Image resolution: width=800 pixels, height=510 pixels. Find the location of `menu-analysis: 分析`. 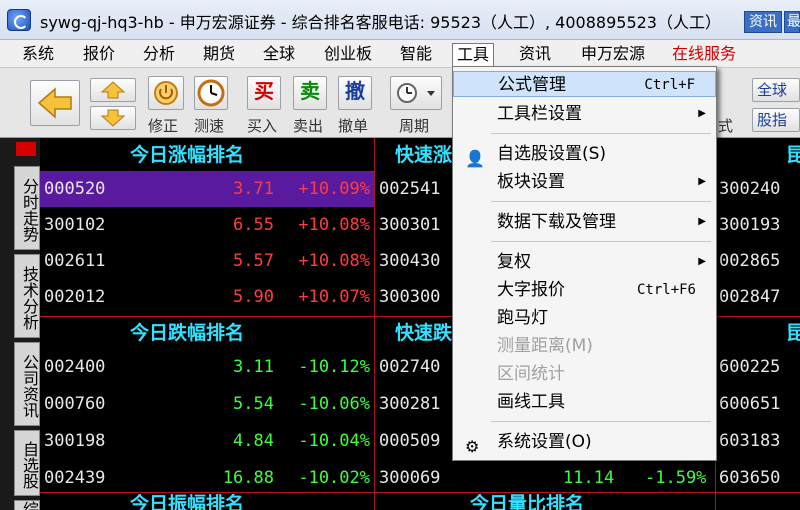

menu-analysis: 分析 is located at coordinates (159, 55).